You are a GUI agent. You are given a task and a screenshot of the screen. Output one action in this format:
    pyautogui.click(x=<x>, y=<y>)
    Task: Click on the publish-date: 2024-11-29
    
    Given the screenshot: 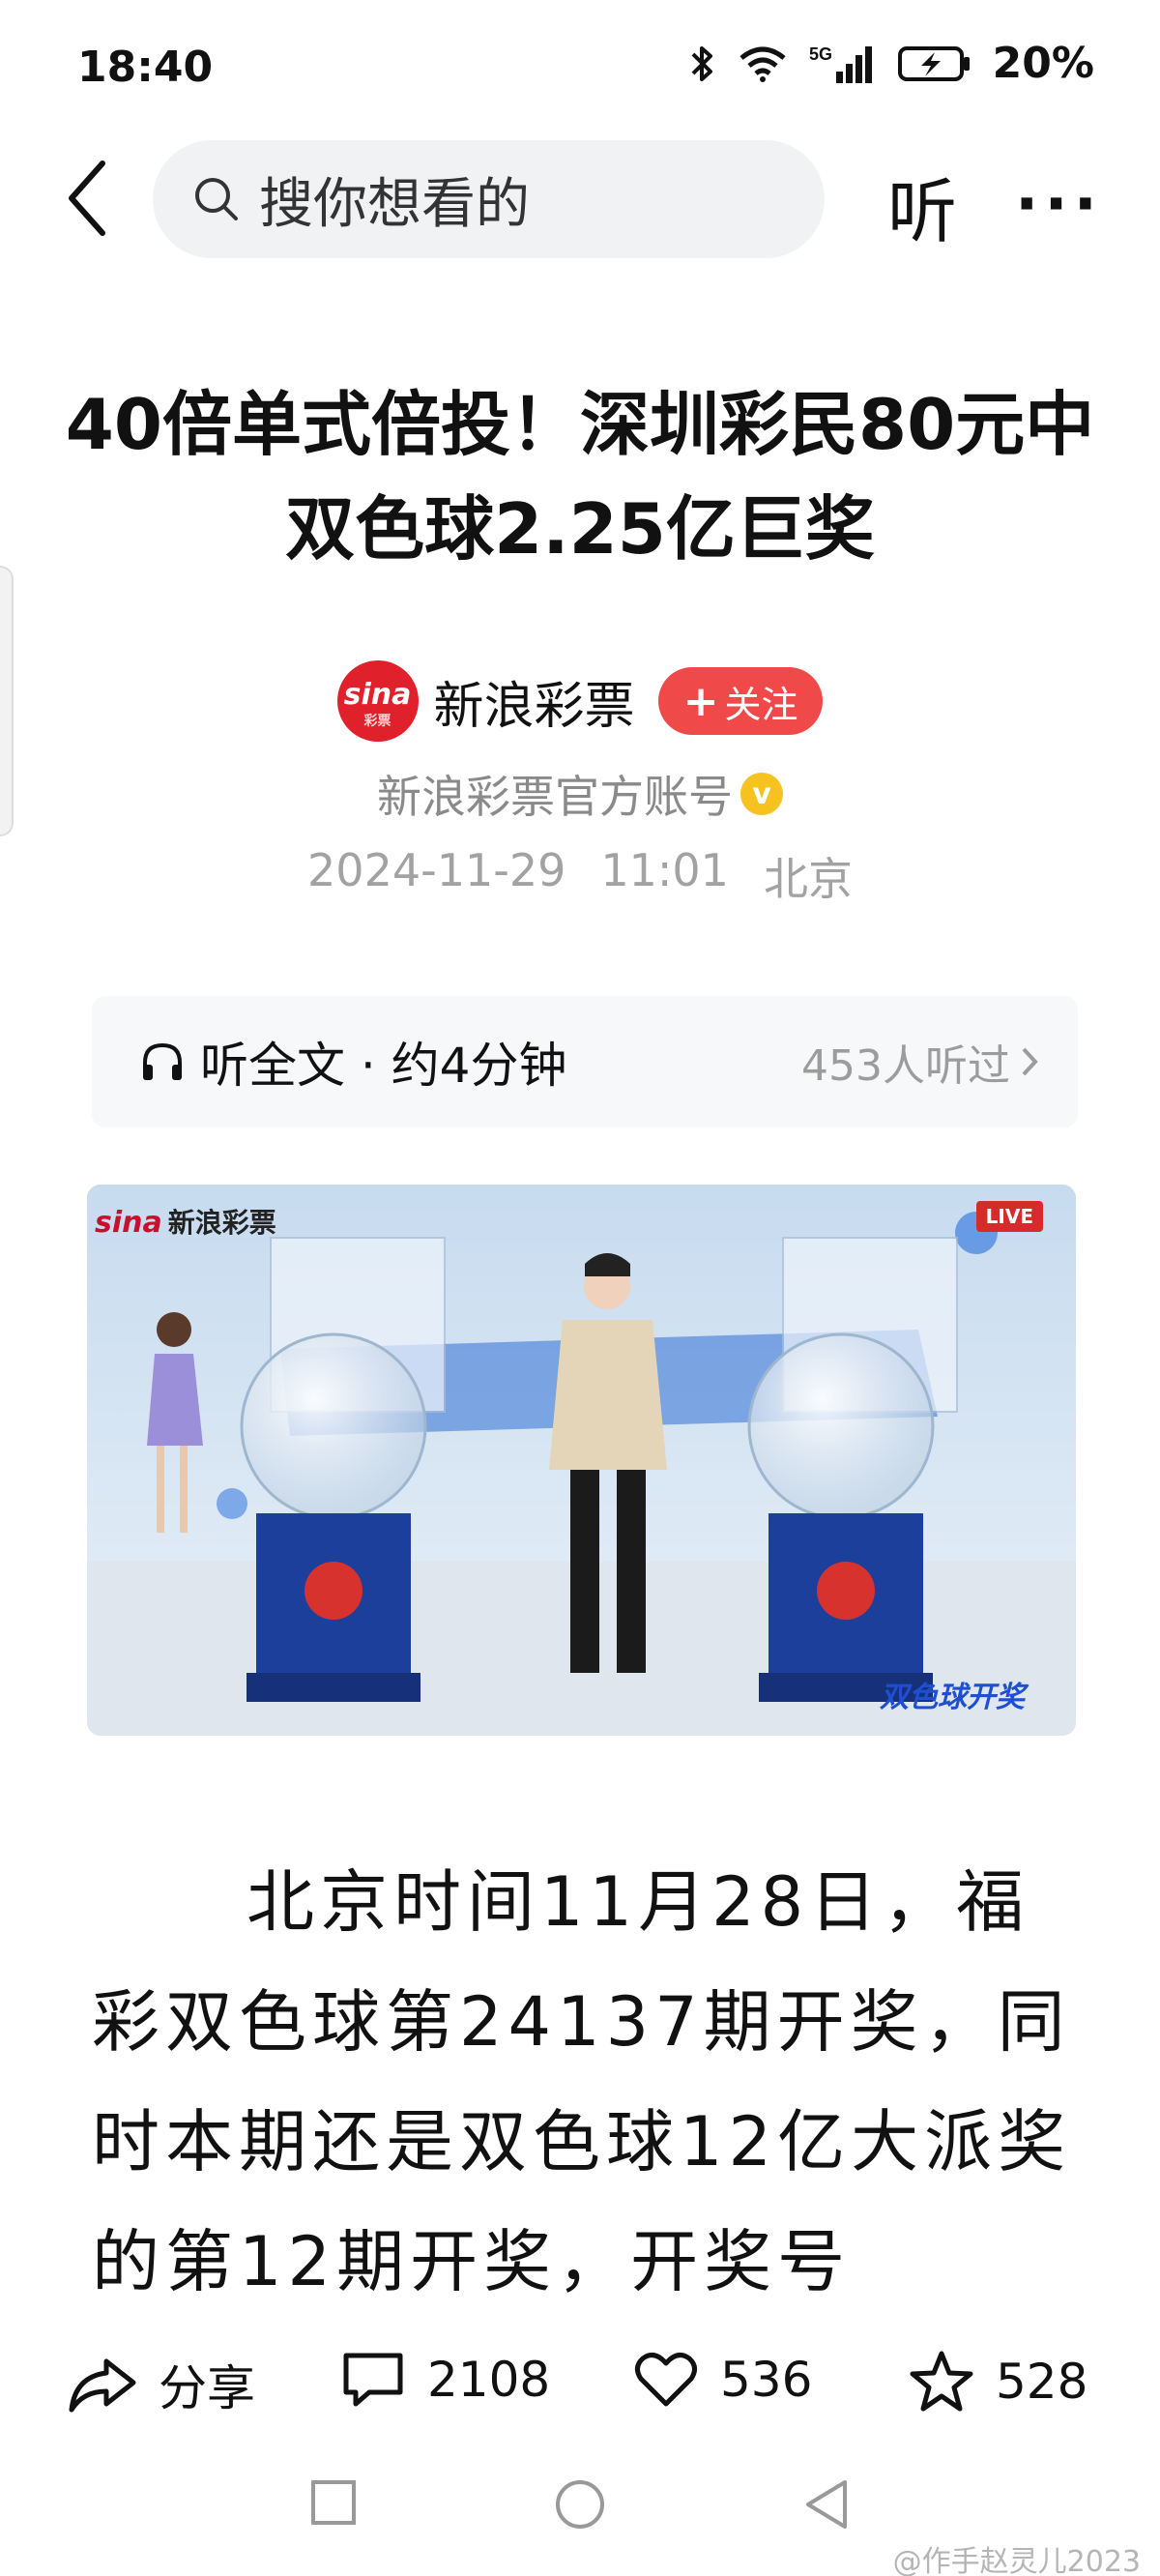 What is the action you would take?
    pyautogui.click(x=436, y=870)
    